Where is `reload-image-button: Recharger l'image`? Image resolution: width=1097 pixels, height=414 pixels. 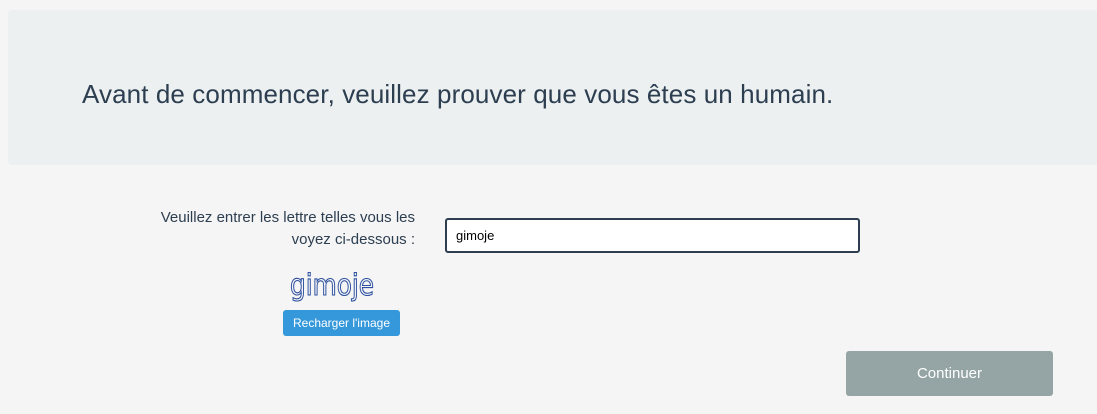 reload-image-button: Recharger l'image is located at coordinates (341, 323).